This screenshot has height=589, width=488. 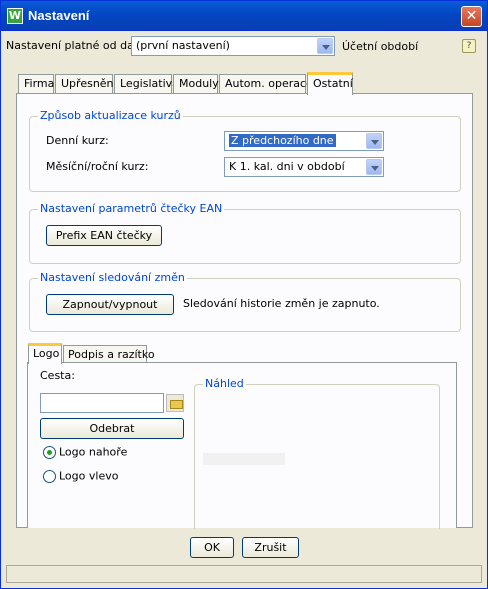 I want to click on path-label: Cesta:, so click(x=57, y=375).